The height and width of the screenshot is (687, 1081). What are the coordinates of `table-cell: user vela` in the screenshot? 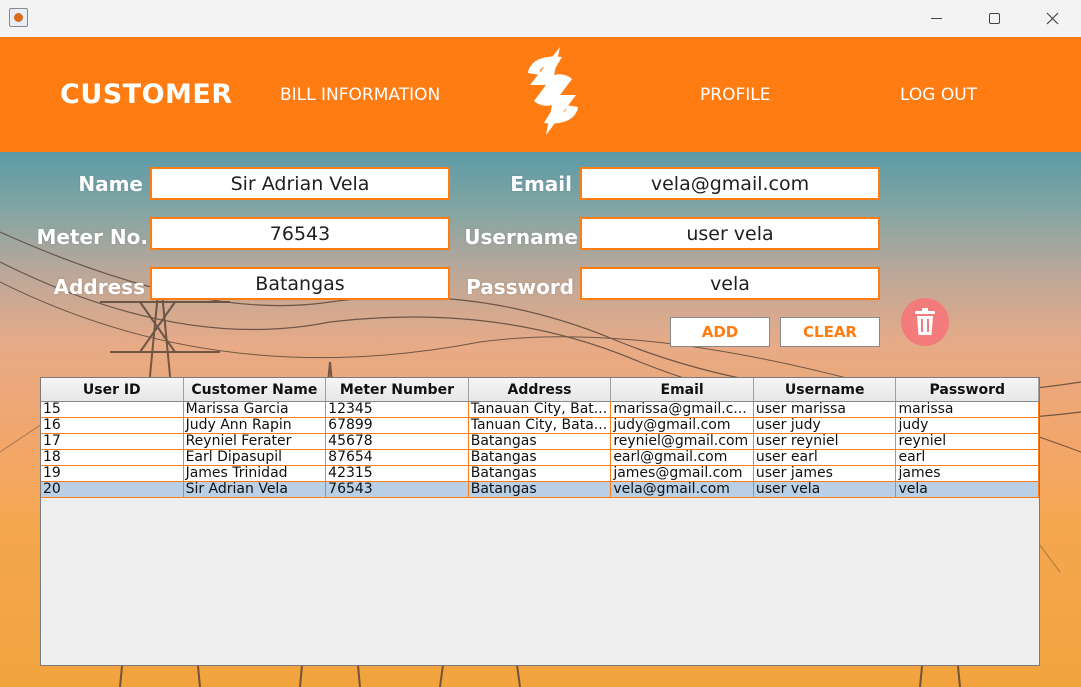 It's located at (825, 489).